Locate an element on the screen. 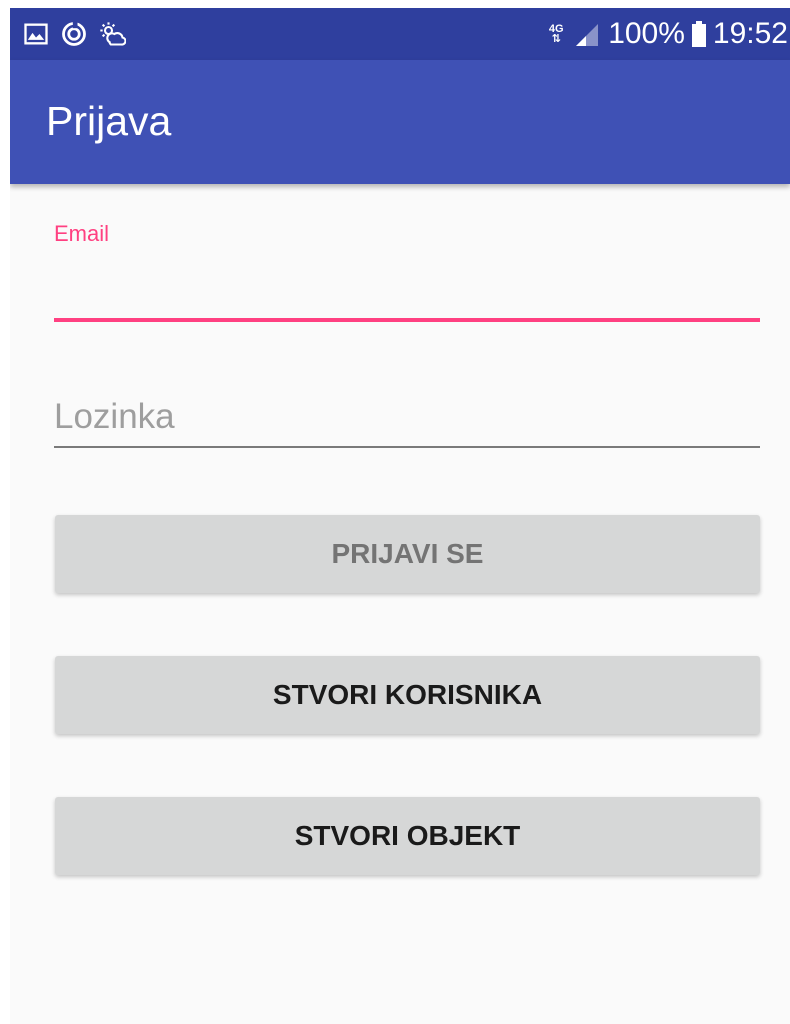  password-field is located at coordinates (407, 418).